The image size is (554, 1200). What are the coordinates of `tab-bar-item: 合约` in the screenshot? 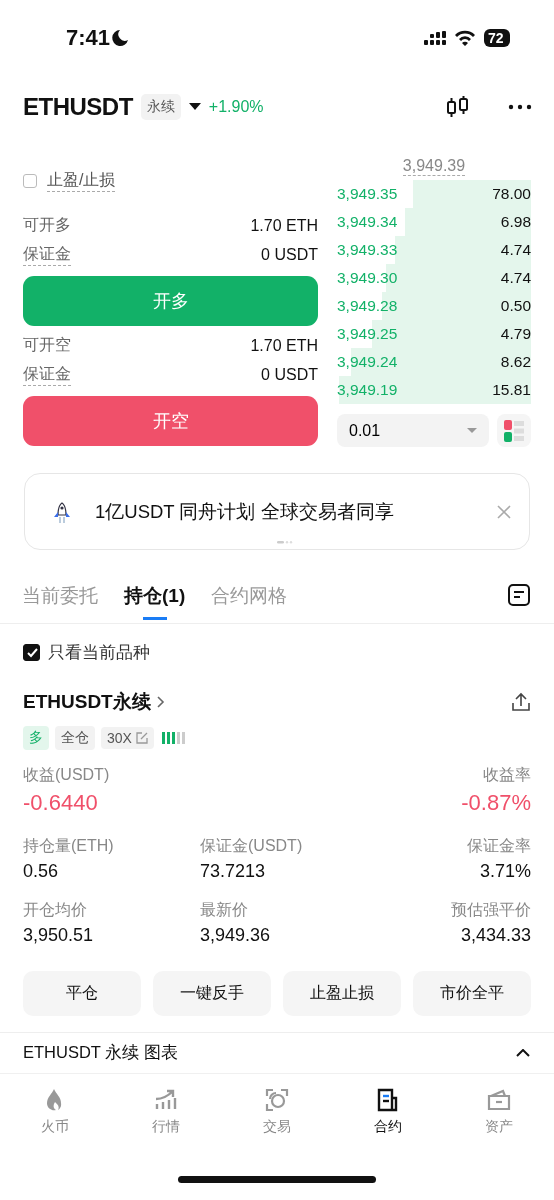 It's located at (388, 1121).